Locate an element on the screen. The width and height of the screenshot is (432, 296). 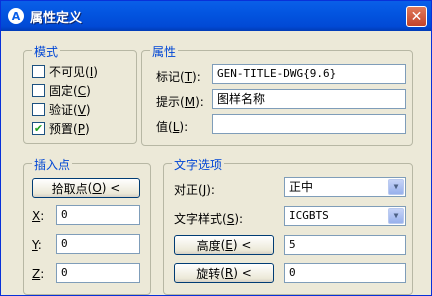
y-label: Y: is located at coordinates (37, 245).